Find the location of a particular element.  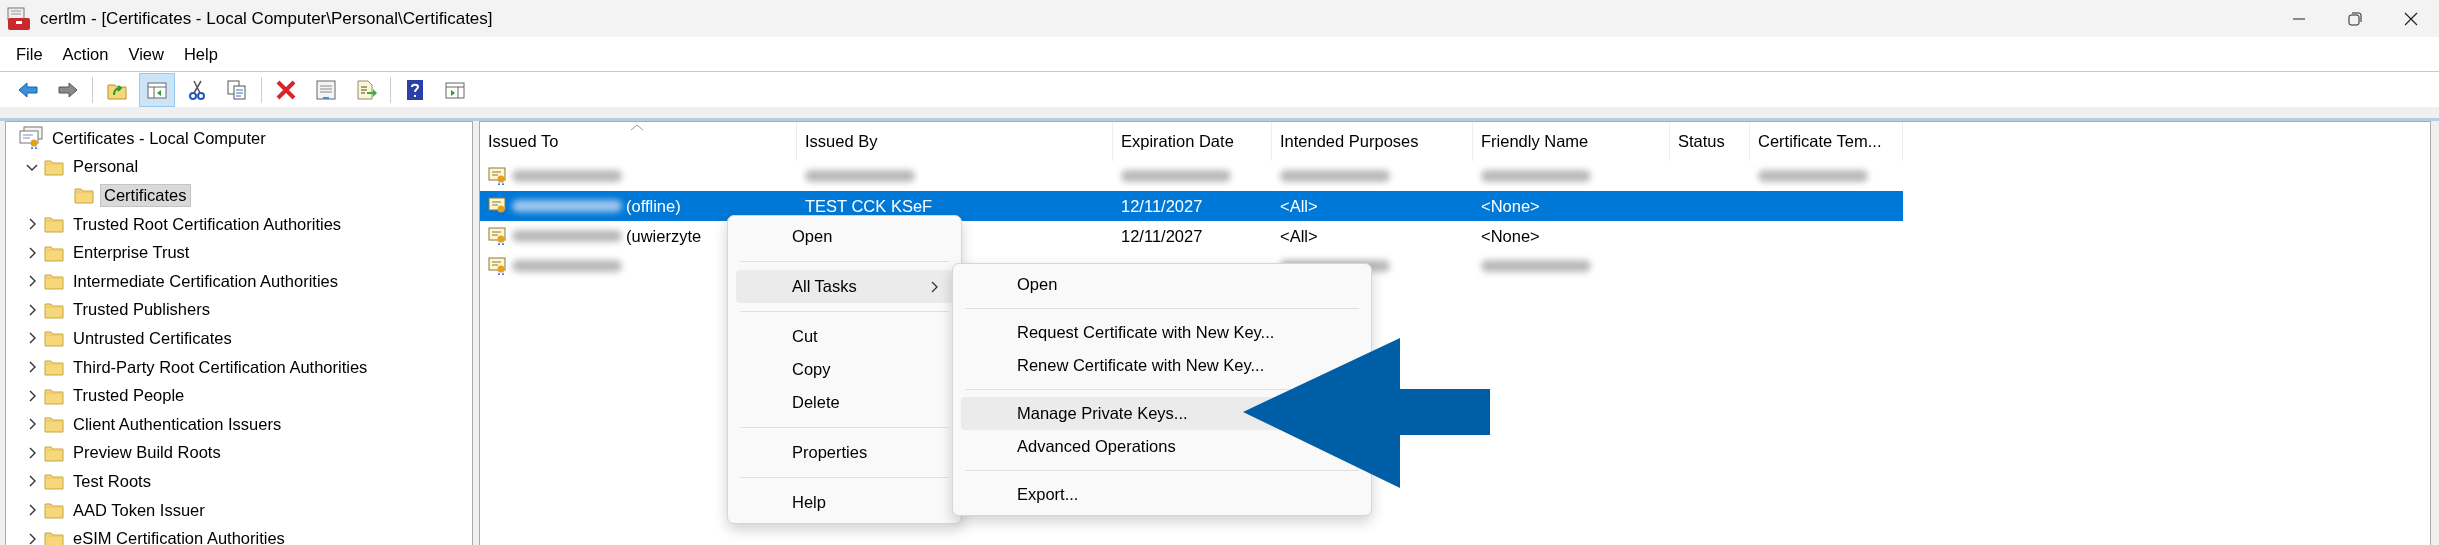

export-icon is located at coordinates (366, 89).